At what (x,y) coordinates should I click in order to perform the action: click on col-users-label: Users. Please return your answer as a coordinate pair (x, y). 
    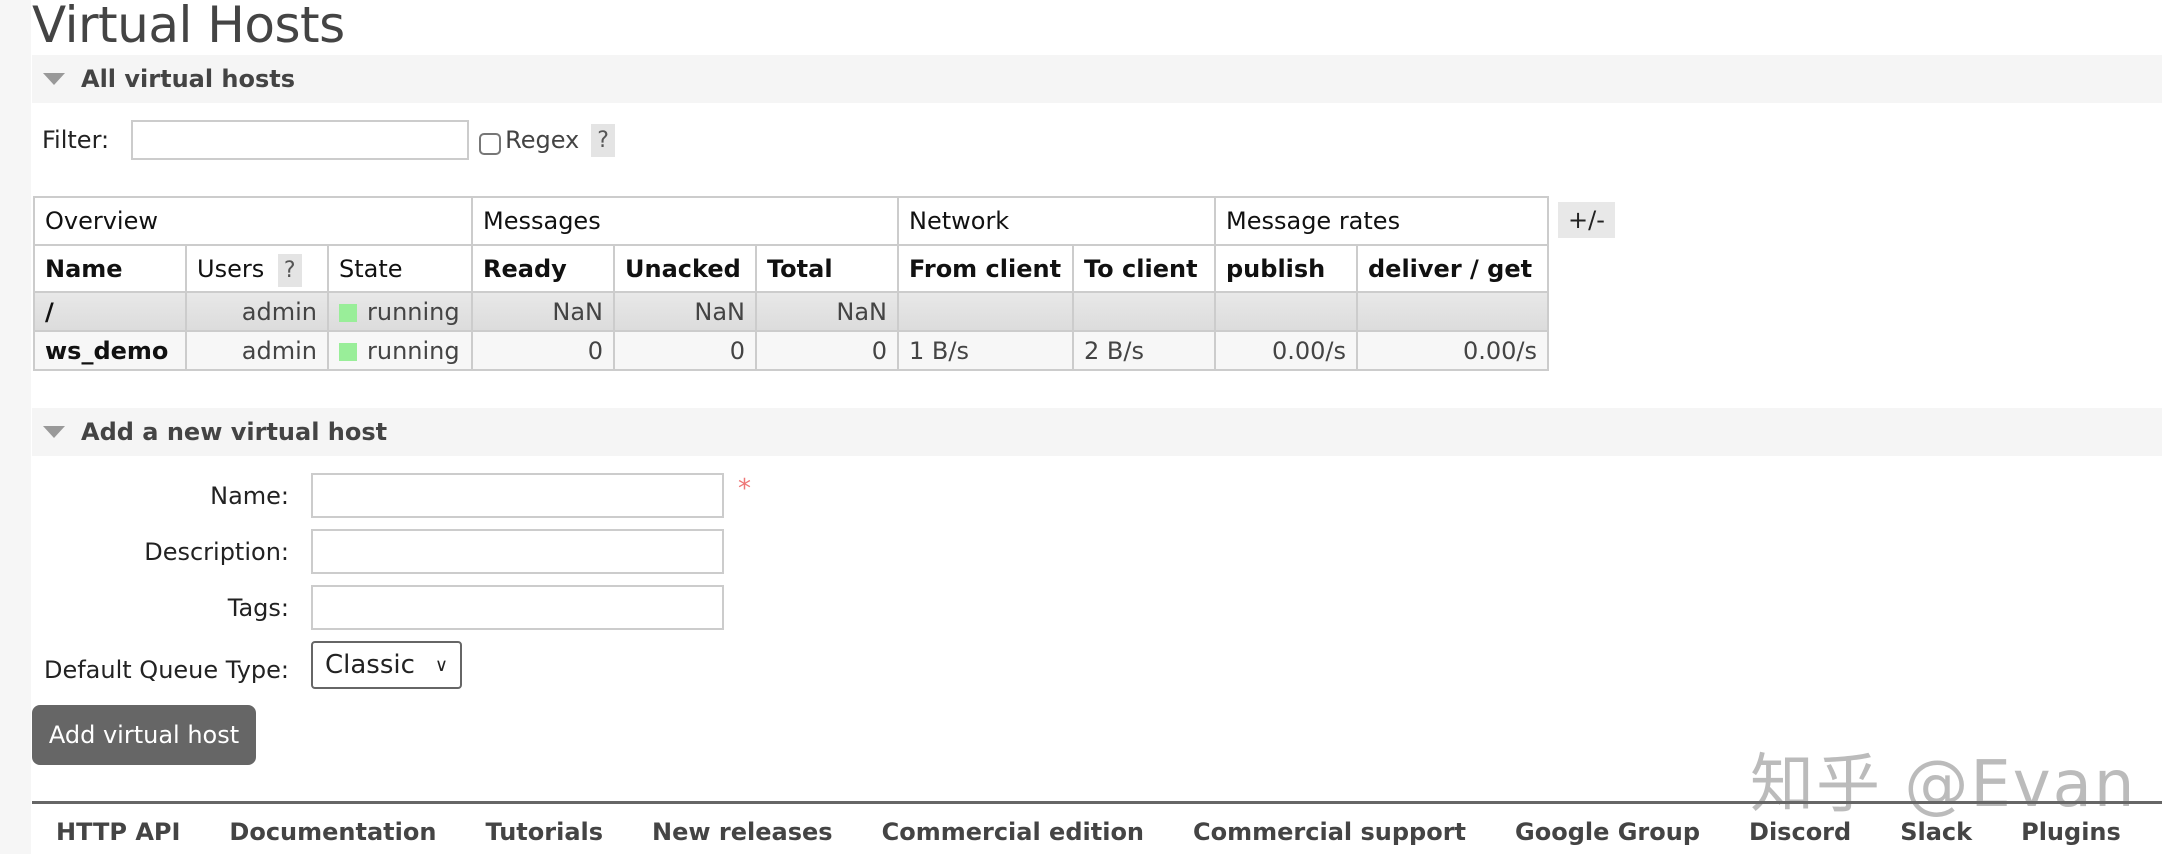
    Looking at the image, I should click on (231, 268).